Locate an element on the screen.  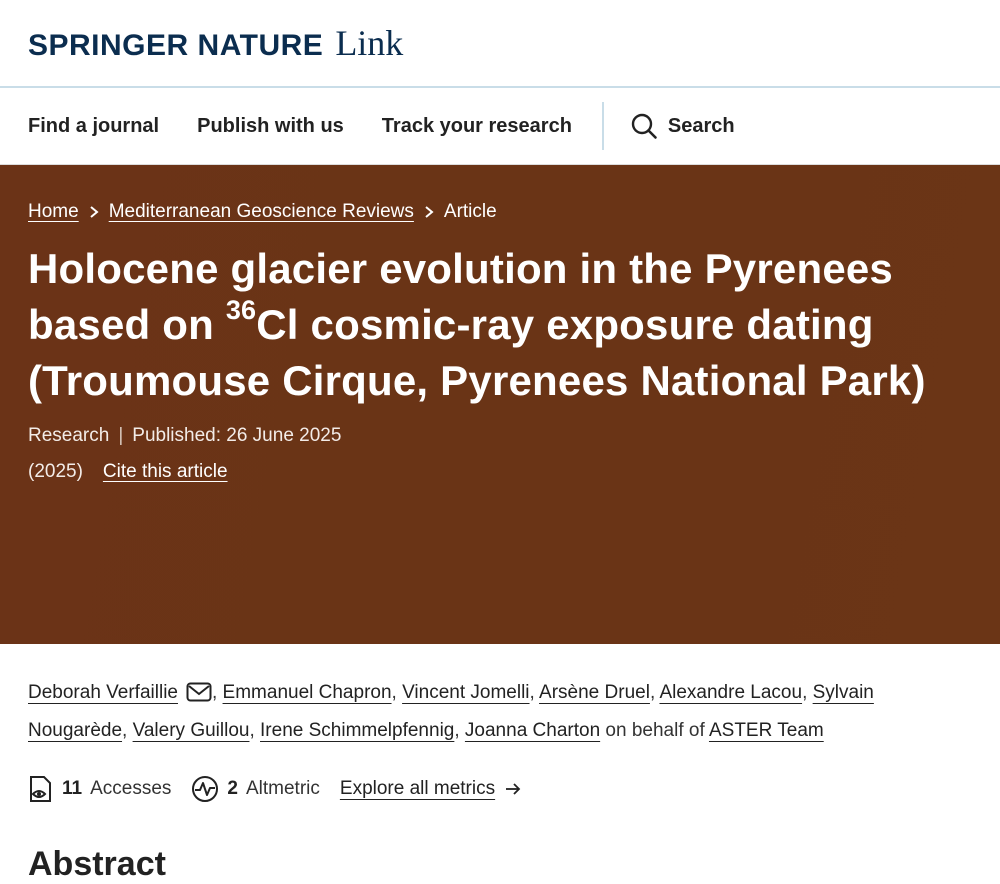
cite-article-link: Cite this article is located at coordinates (165, 472).